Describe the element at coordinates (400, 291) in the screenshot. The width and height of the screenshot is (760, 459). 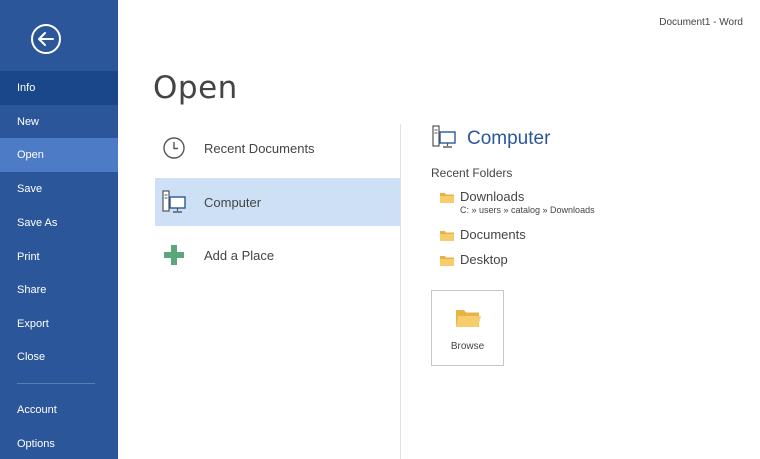
I see `pane-divider` at that location.